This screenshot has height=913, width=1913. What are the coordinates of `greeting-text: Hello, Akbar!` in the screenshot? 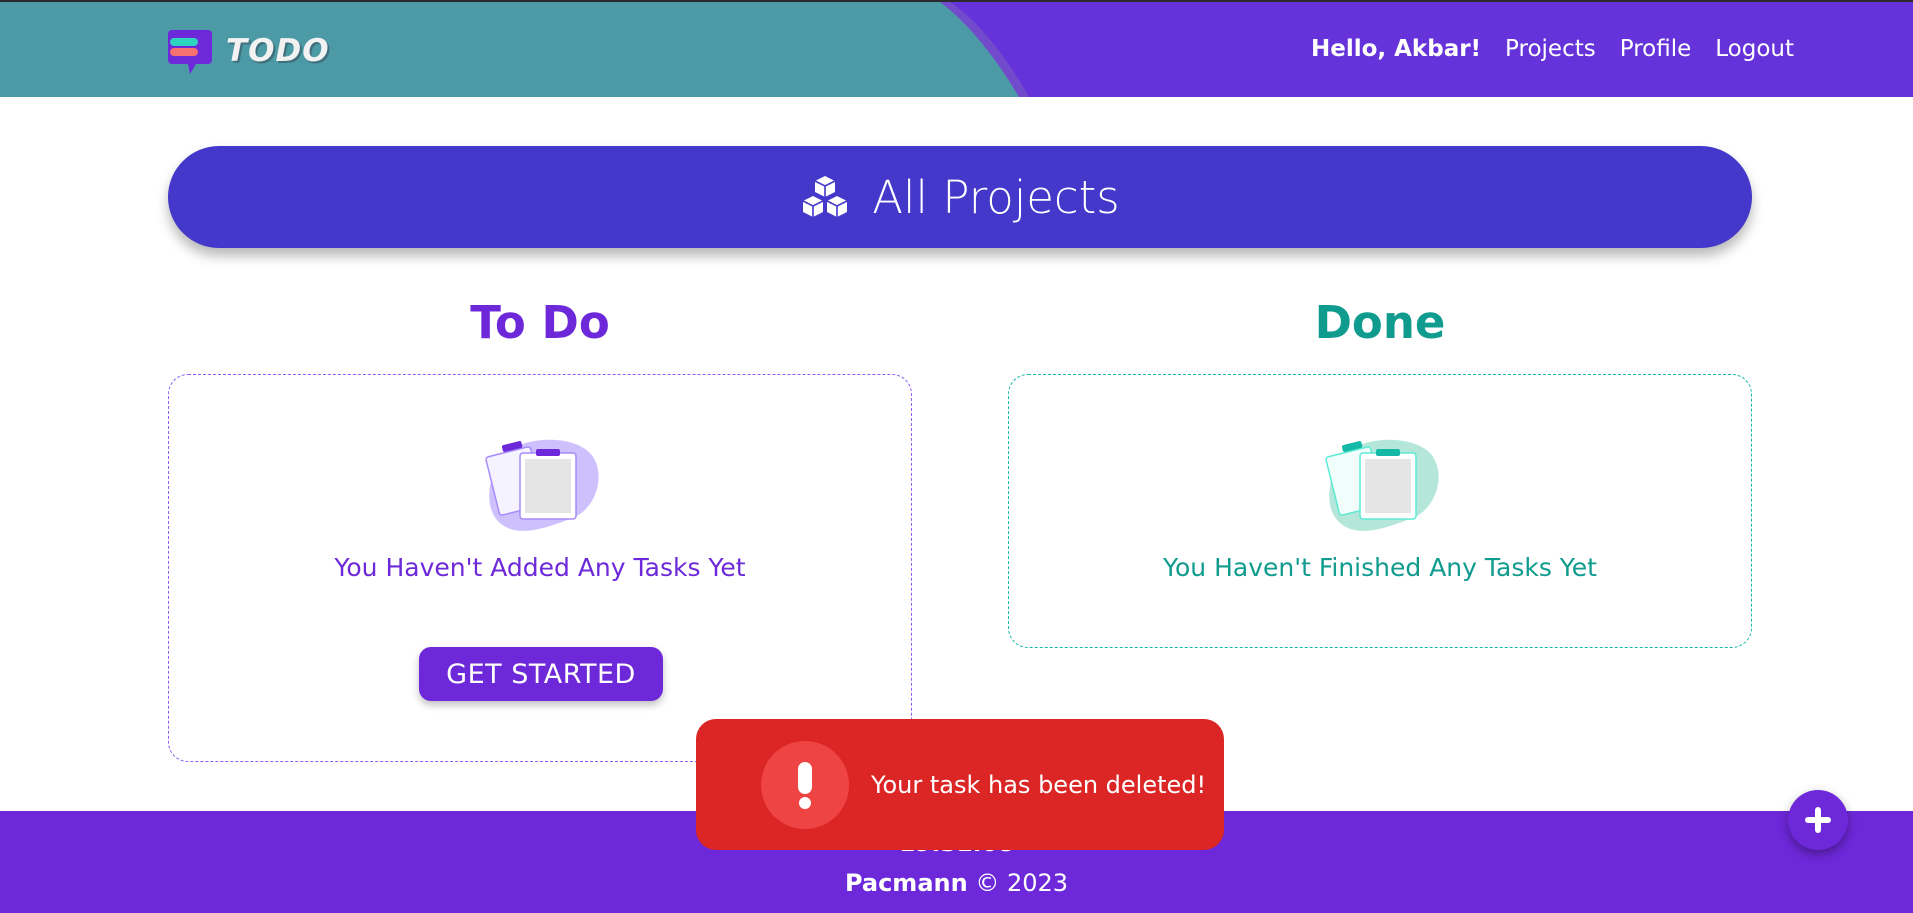 It's located at (1396, 49).